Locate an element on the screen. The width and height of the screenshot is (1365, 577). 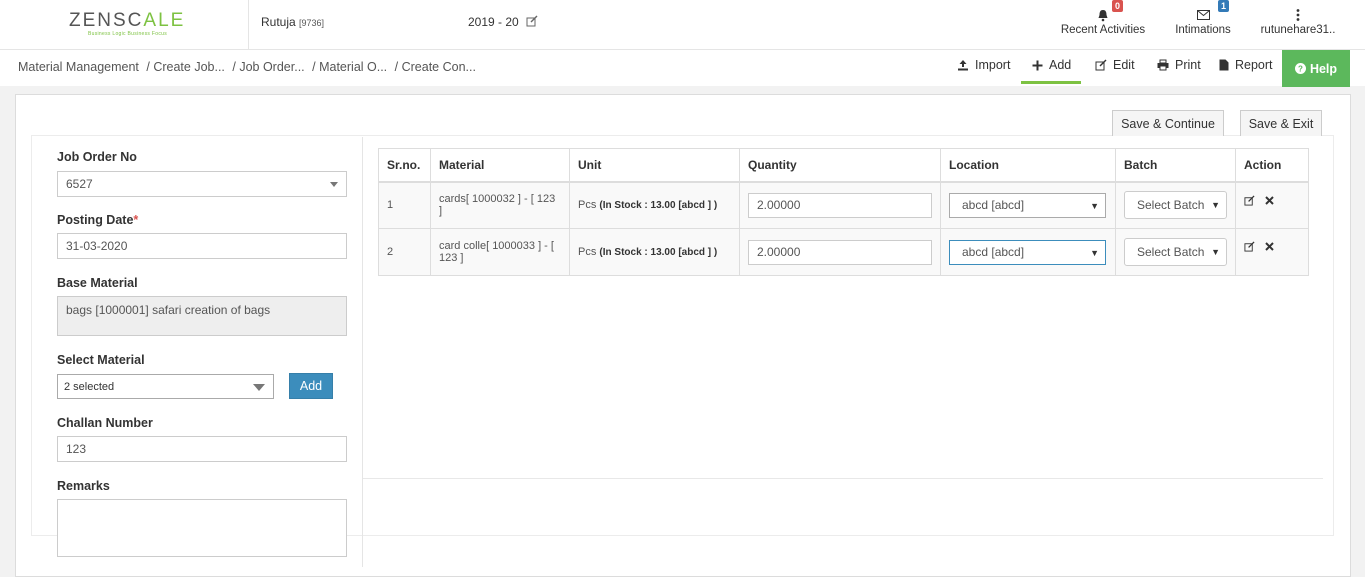
print-label: Print is located at coordinates (1188, 65).